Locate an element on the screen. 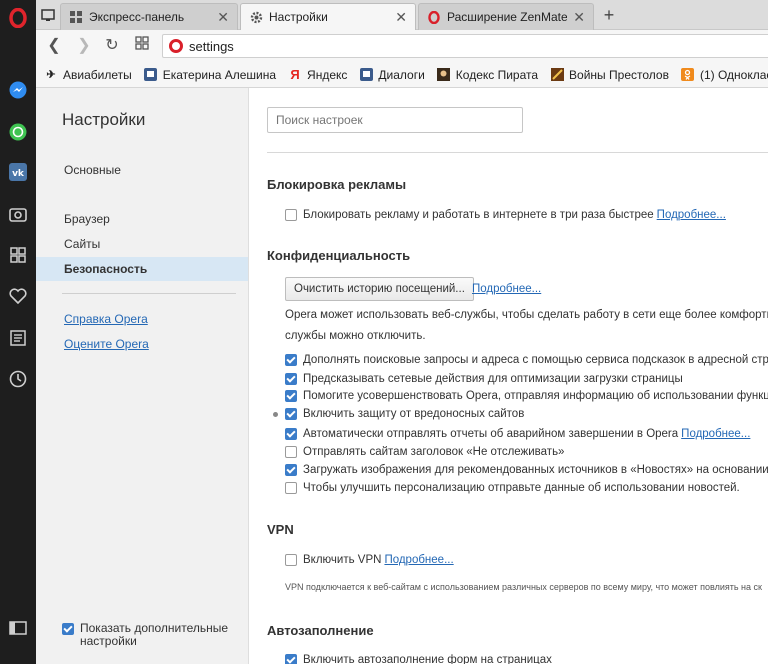 Image resolution: width=768 pixels, height=664 pixels. camera-icon is located at coordinates (18, 214).